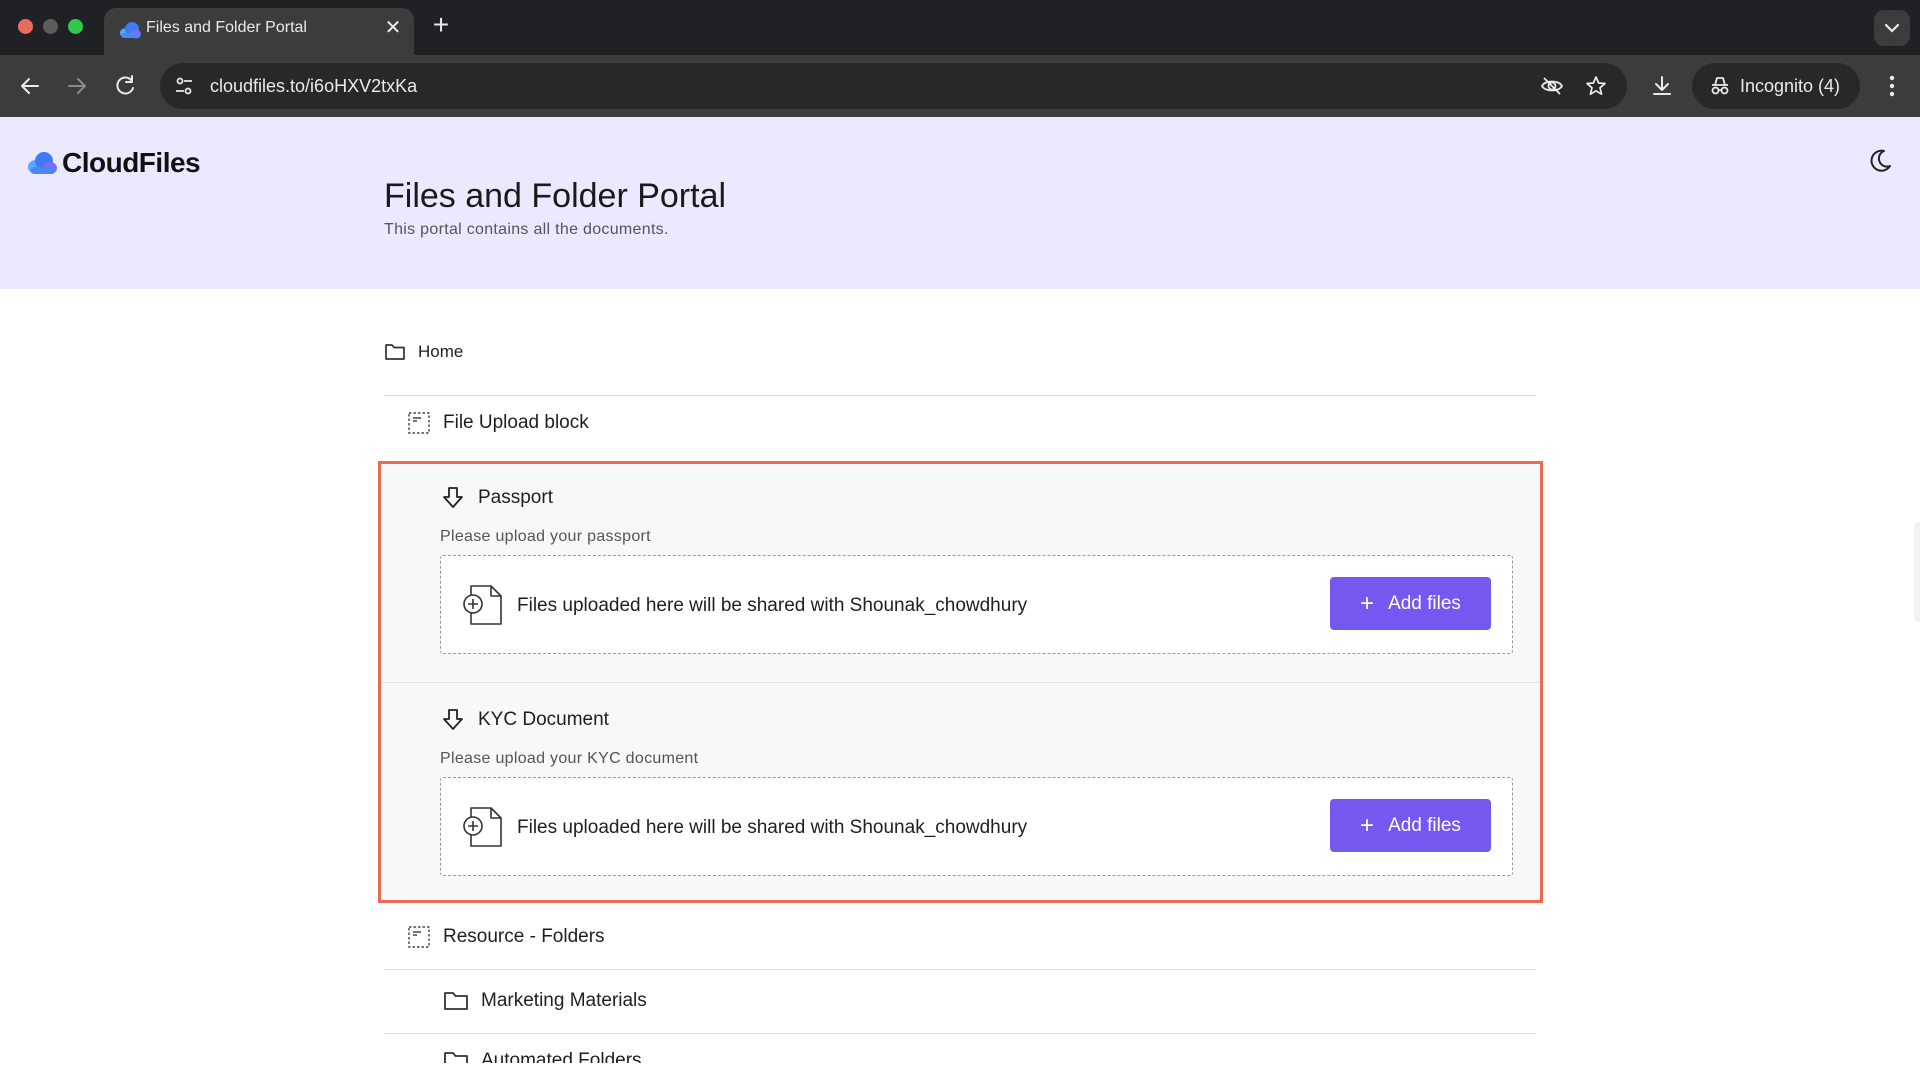 This screenshot has height=1080, width=1920. I want to click on window-maximize-button, so click(75, 26).